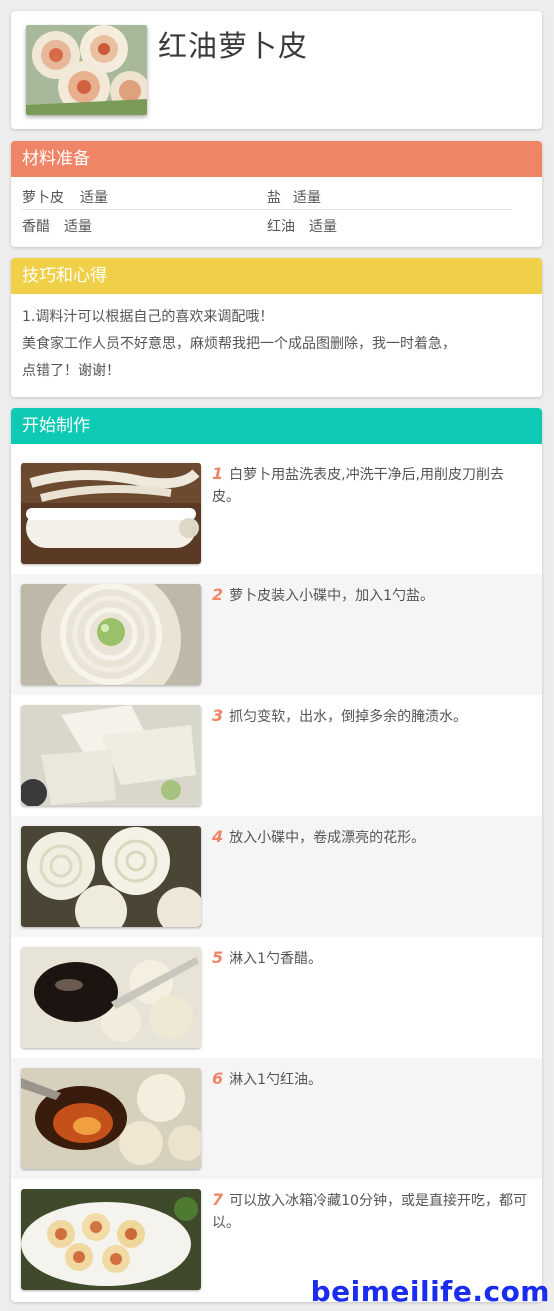 The image size is (554, 1311). What do you see at coordinates (276, 70) in the screenshot?
I see `recipe-header-card: 红油萝卜皮` at bounding box center [276, 70].